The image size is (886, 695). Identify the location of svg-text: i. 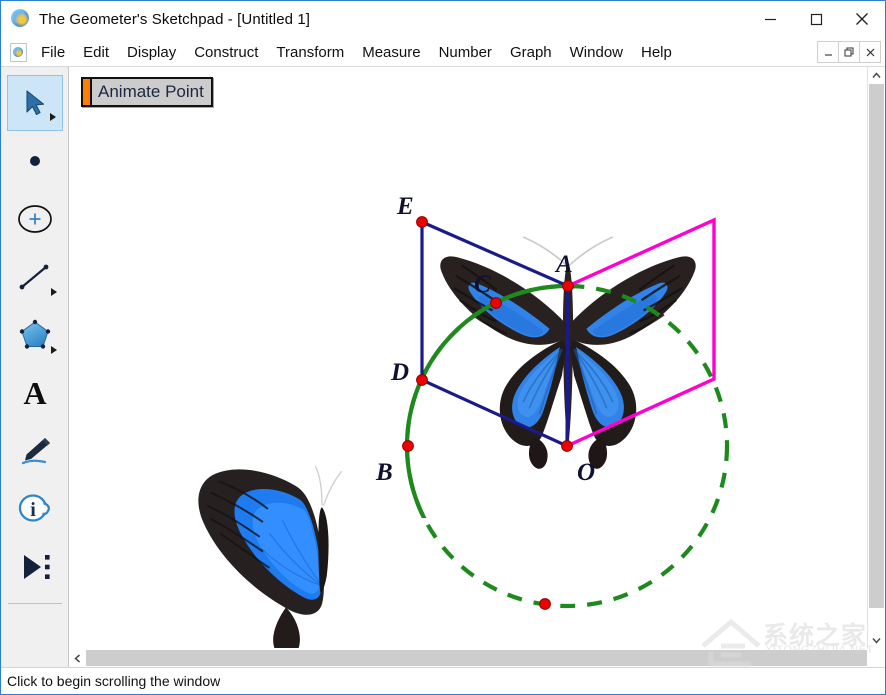
(33, 510).